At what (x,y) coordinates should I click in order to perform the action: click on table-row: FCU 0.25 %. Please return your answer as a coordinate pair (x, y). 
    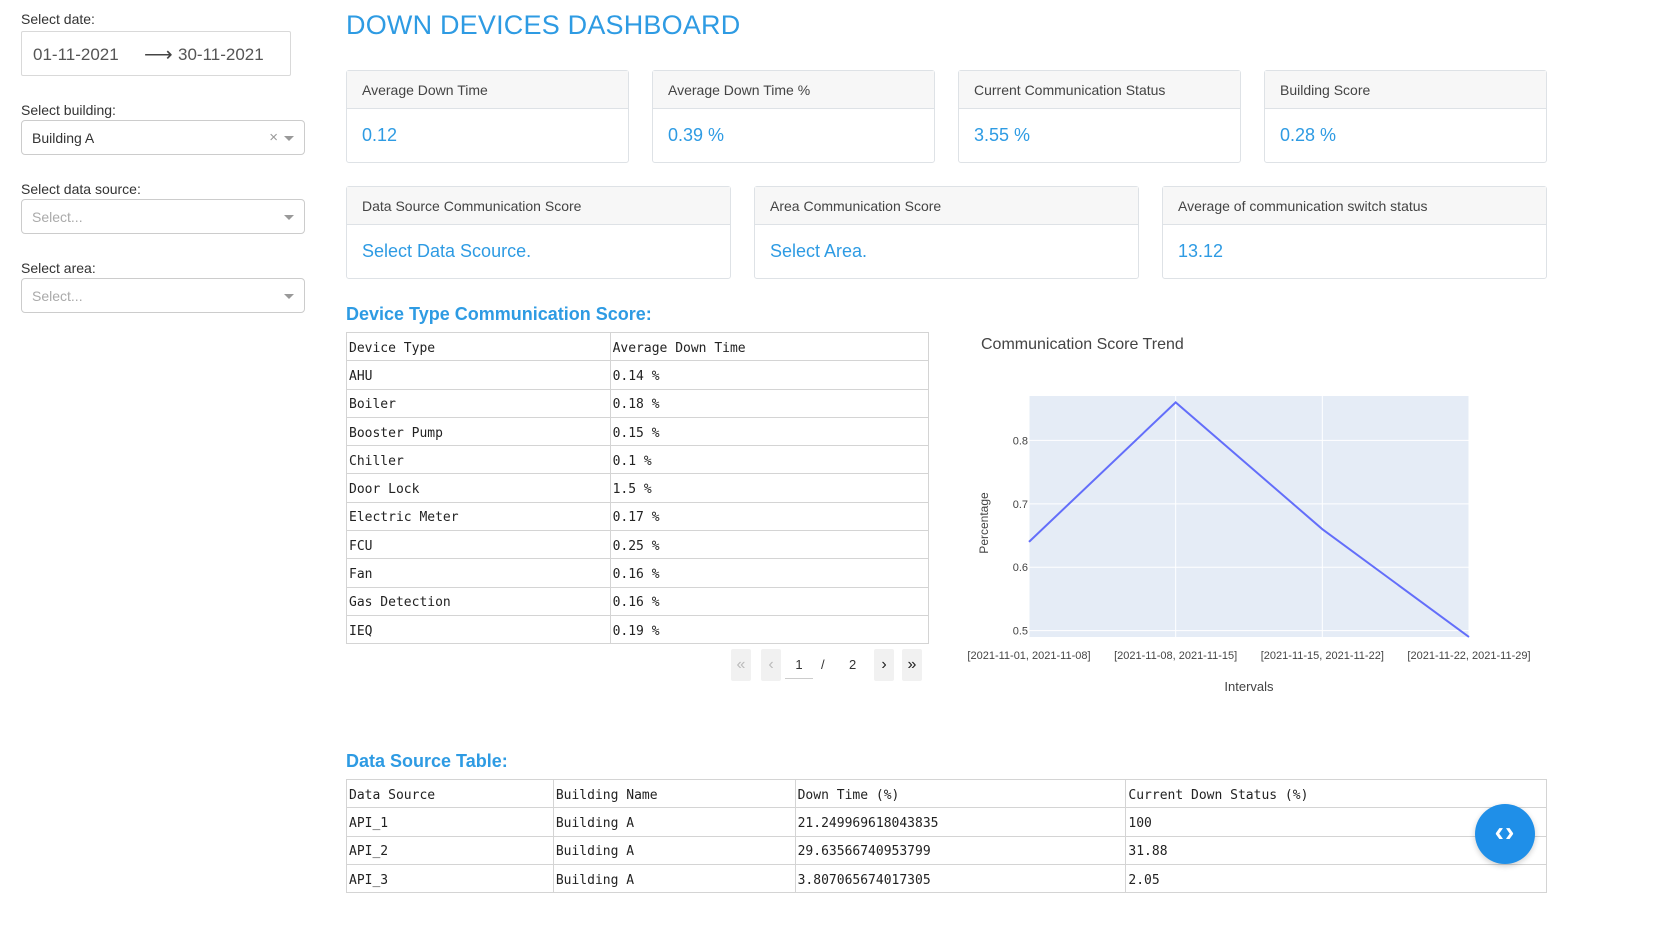
    Looking at the image, I should click on (638, 545).